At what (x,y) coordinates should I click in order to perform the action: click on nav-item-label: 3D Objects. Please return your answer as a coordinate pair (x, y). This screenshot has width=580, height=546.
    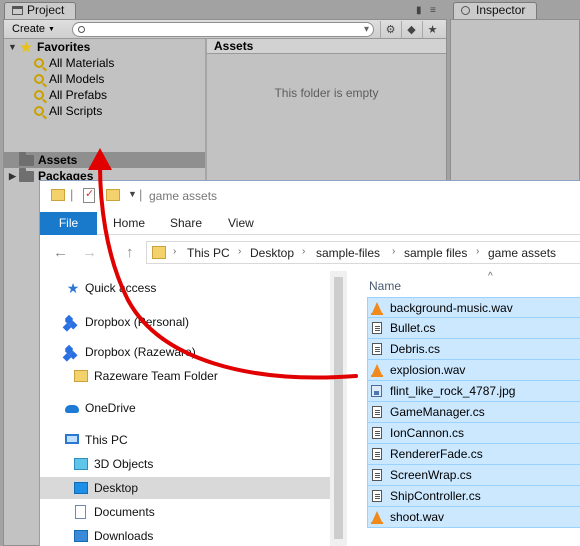
    Looking at the image, I should click on (124, 464).